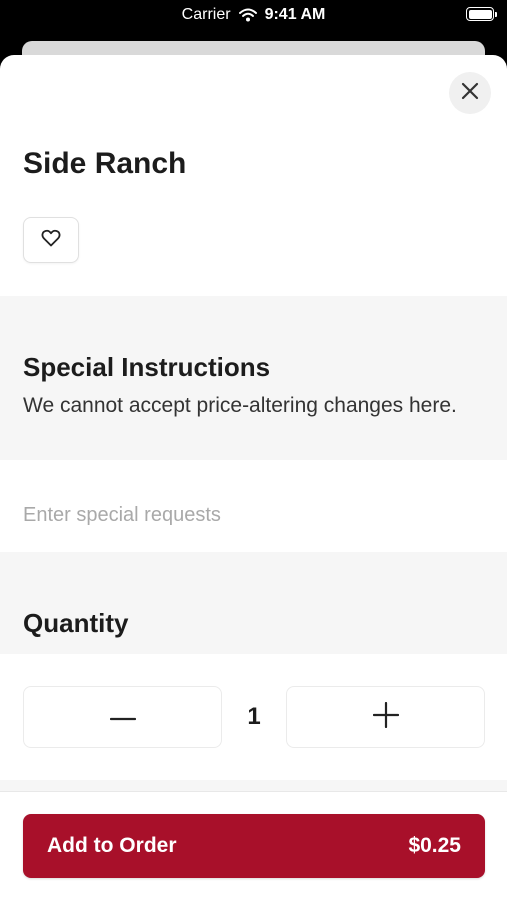 The width and height of the screenshot is (507, 900). I want to click on carrier-label: Carrier, so click(206, 14).